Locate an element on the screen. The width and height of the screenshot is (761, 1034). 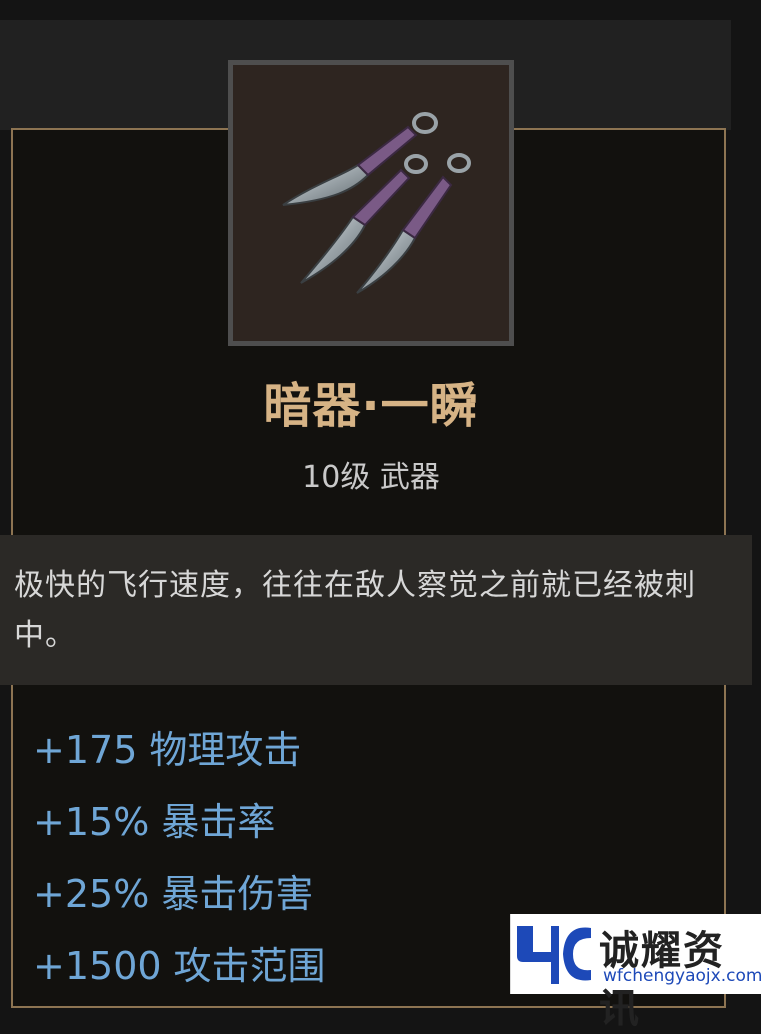
item-name: 暗器·一瞬 is located at coordinates (371, 406).